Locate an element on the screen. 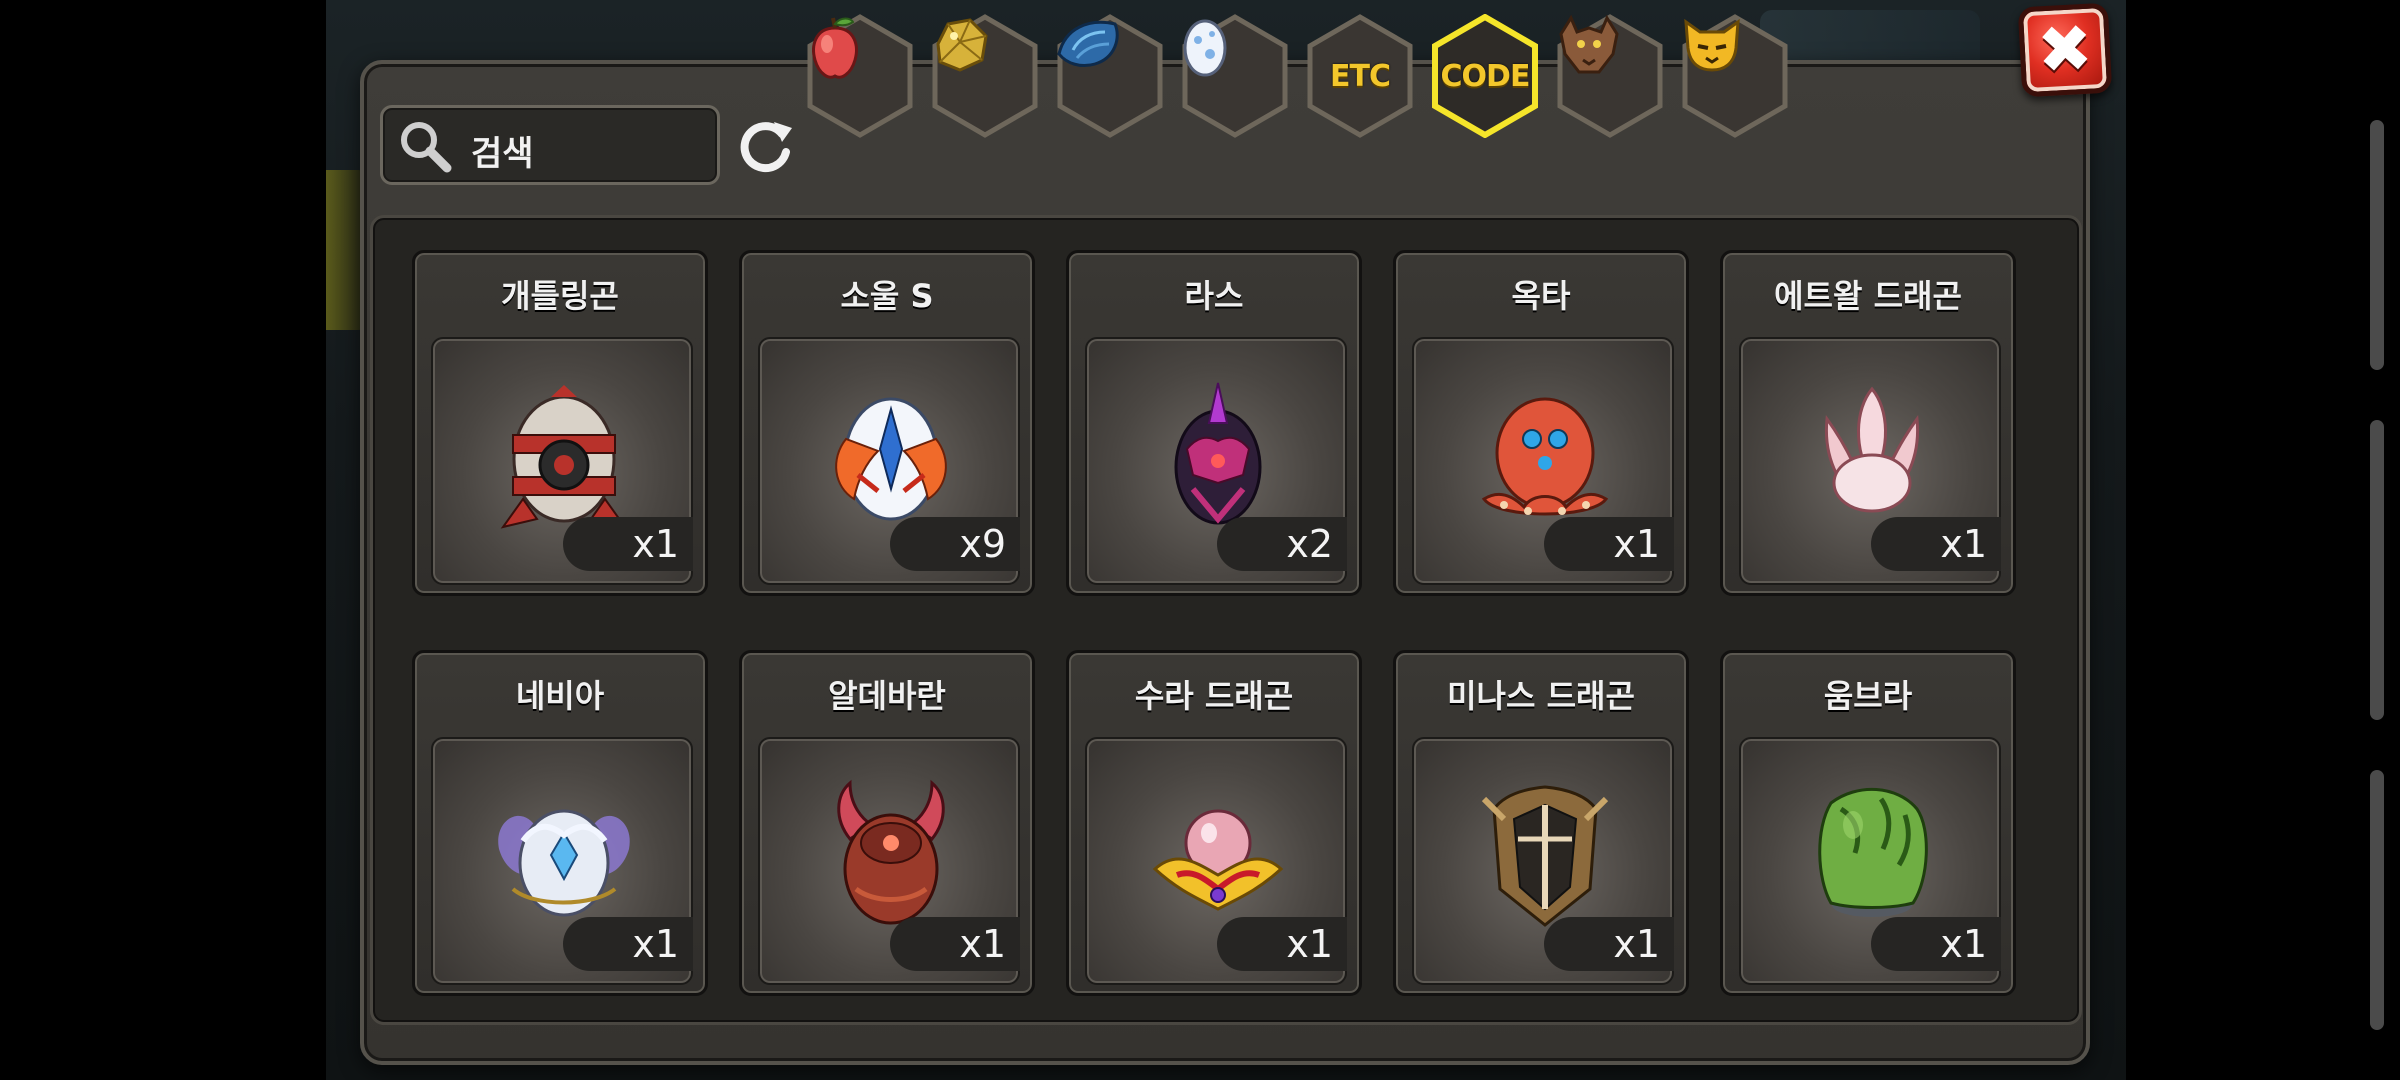 This screenshot has height=1080, width=2400. tab-etc-label: ETC is located at coordinates (1360, 76).